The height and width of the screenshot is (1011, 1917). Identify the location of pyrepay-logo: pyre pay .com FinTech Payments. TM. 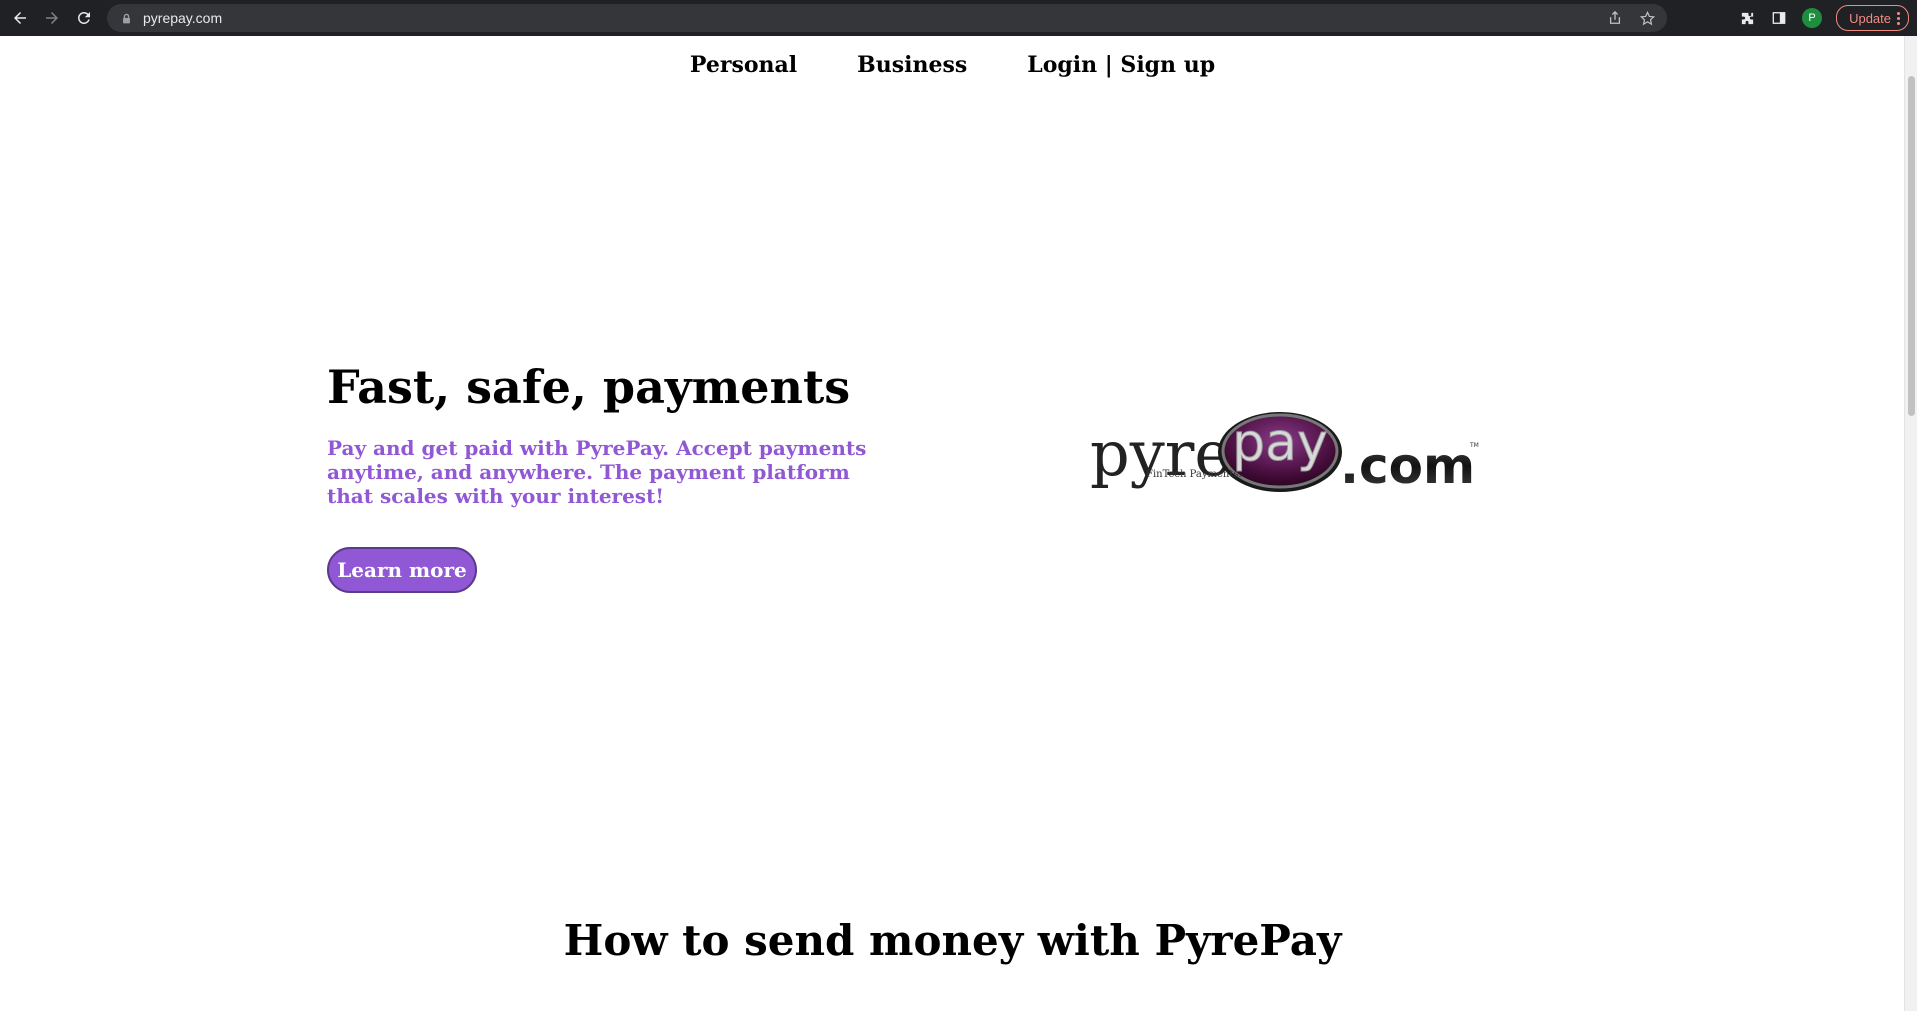
(1284, 453).